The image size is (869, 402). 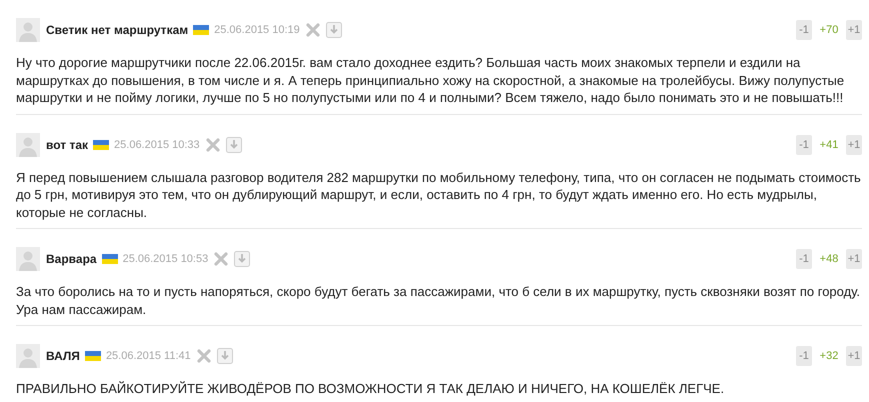 I want to click on comment-date: 25.06.2015 10:19, so click(x=257, y=30).